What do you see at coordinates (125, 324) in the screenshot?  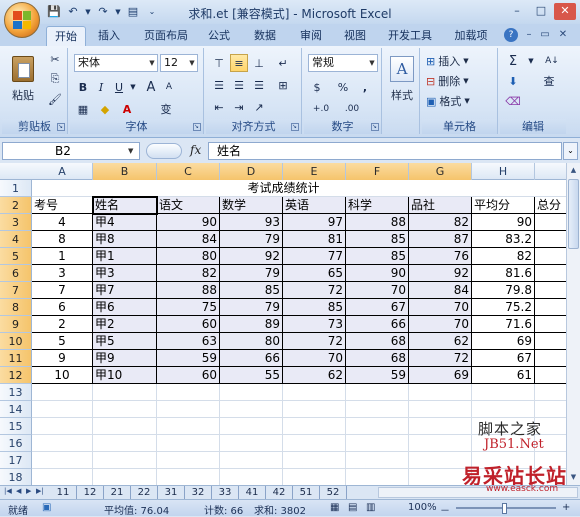 I see `data-cell: 甲2` at bounding box center [125, 324].